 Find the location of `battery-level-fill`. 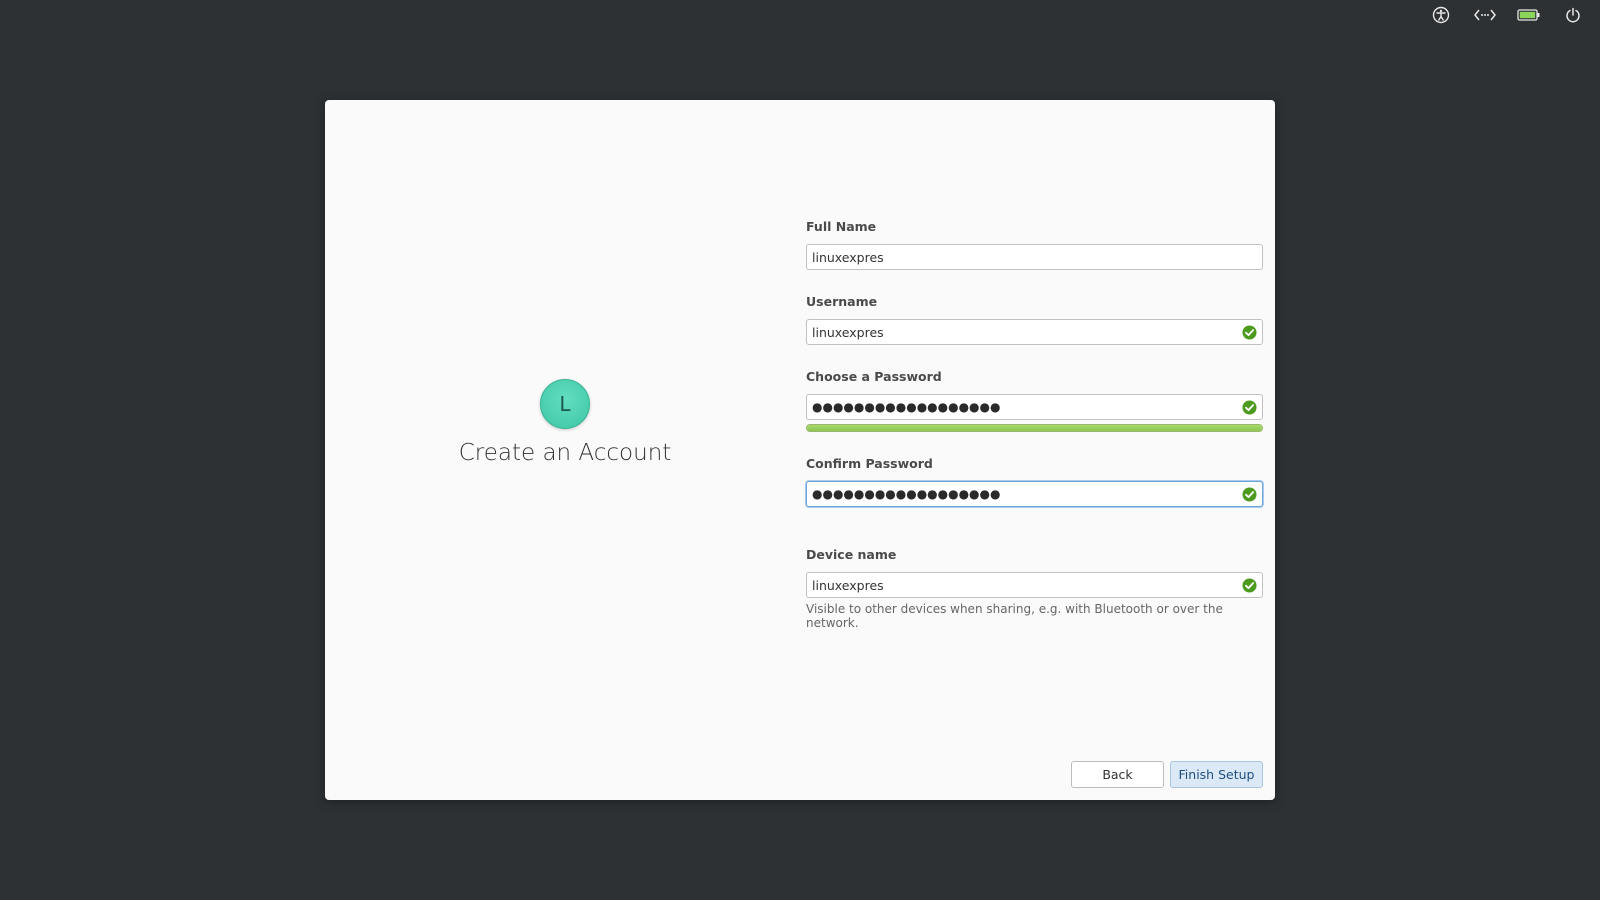

battery-level-fill is located at coordinates (1527, 15).